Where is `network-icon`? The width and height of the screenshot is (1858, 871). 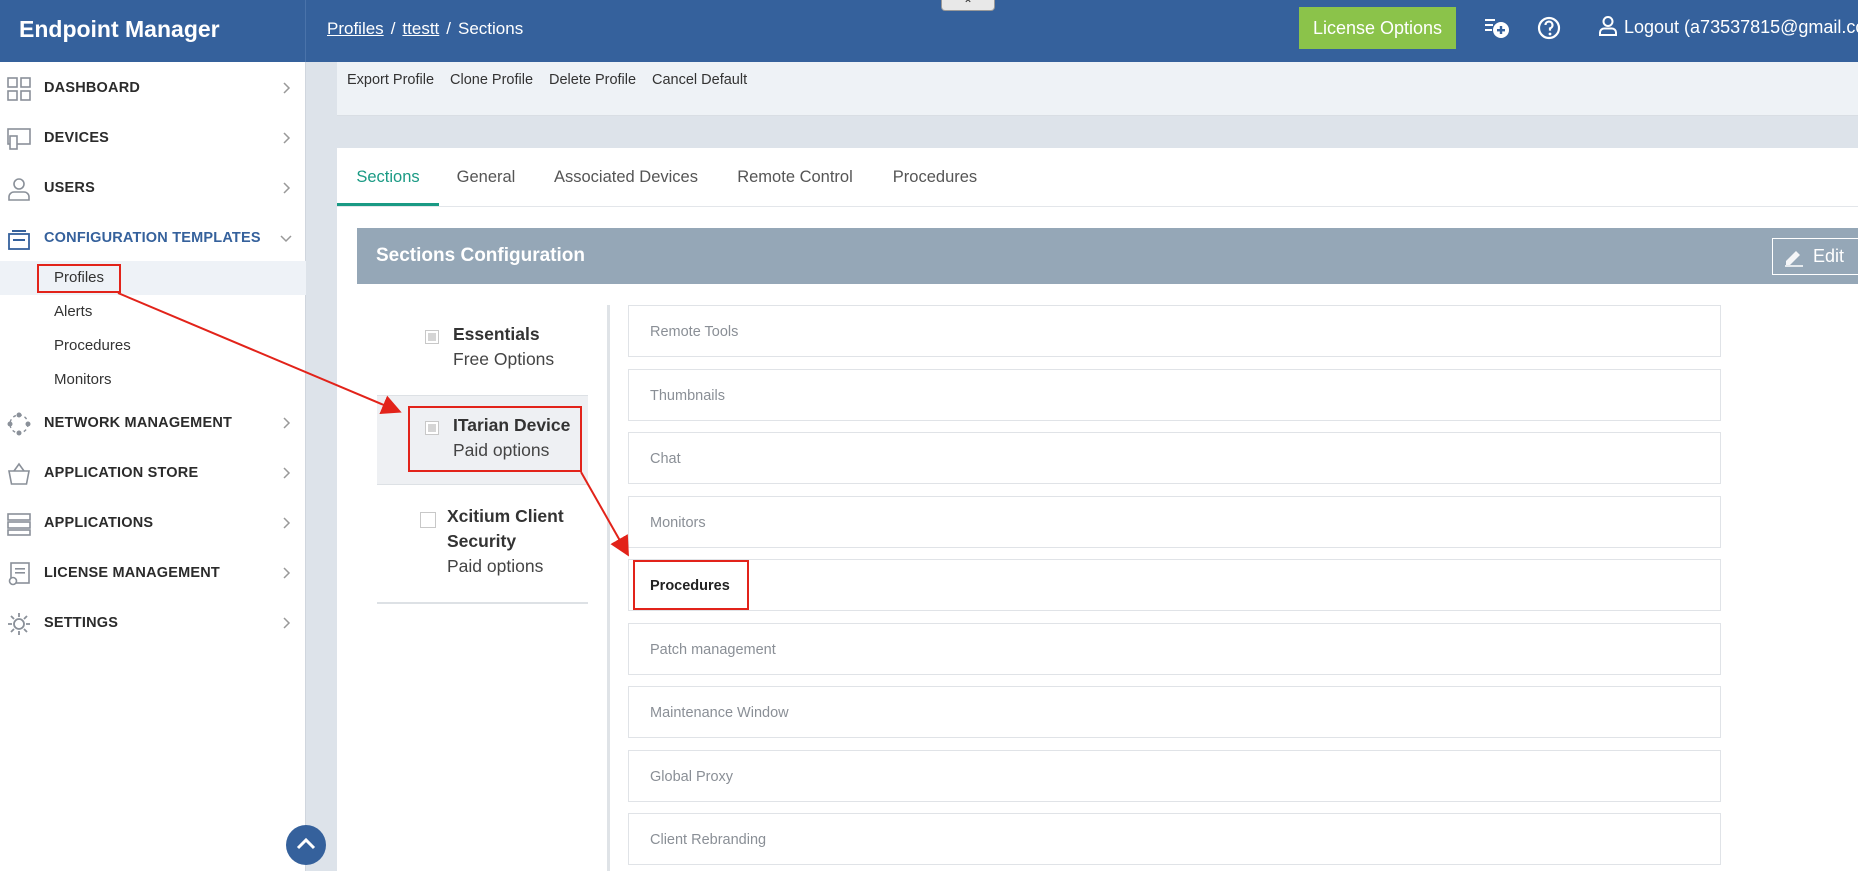
network-icon is located at coordinates (19, 424).